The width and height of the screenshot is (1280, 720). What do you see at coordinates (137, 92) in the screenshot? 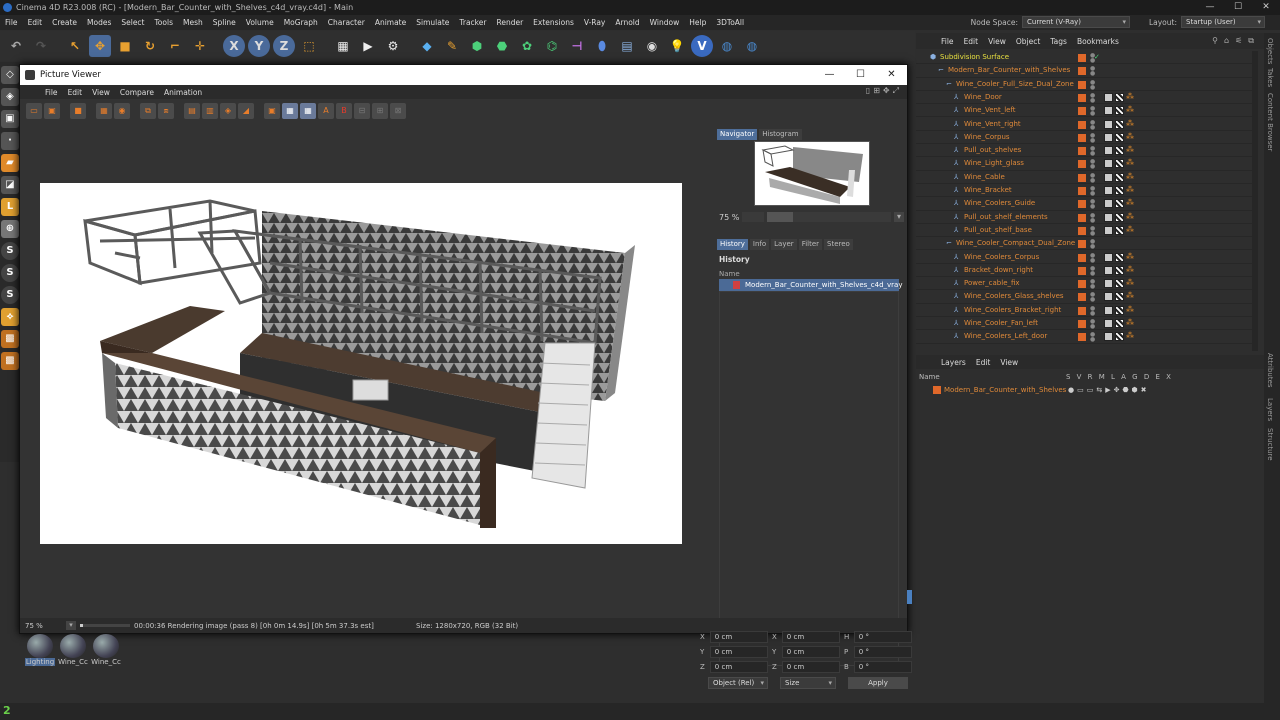
I see `pv-menu-compare: Compare` at bounding box center [137, 92].